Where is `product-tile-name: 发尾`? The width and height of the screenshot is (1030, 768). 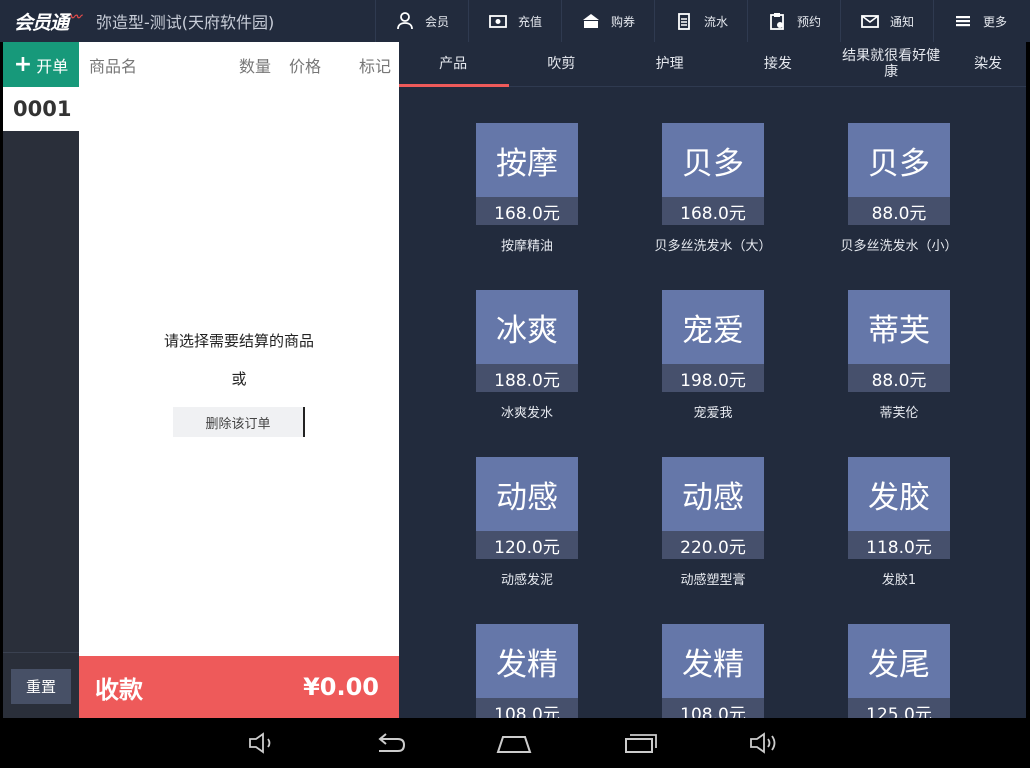
product-tile-name: 发尾 is located at coordinates (899, 664).